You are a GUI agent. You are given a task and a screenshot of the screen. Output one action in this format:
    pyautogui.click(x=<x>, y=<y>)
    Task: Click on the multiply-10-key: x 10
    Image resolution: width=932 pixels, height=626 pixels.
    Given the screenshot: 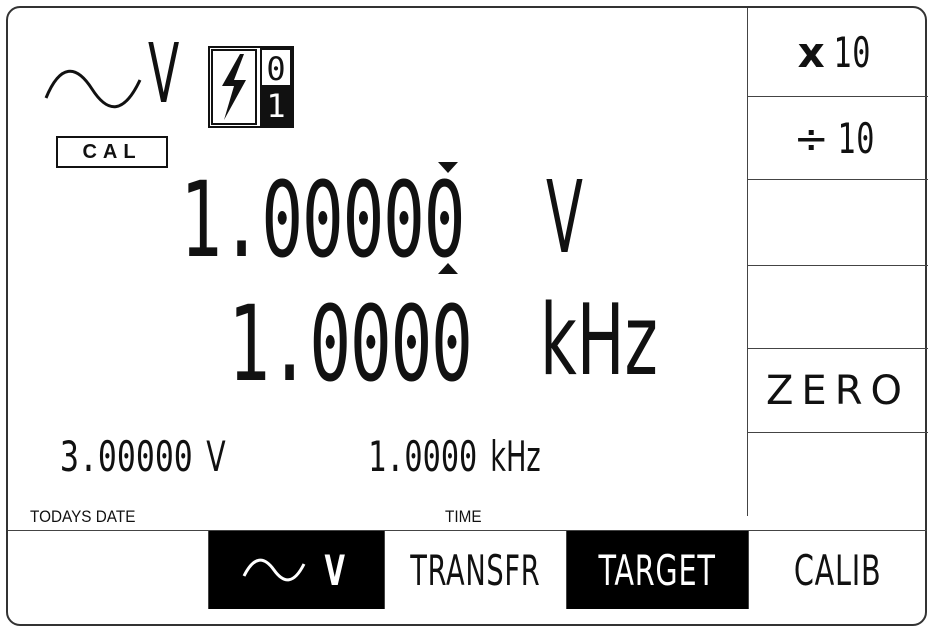 What is the action you would take?
    pyautogui.click(x=838, y=52)
    